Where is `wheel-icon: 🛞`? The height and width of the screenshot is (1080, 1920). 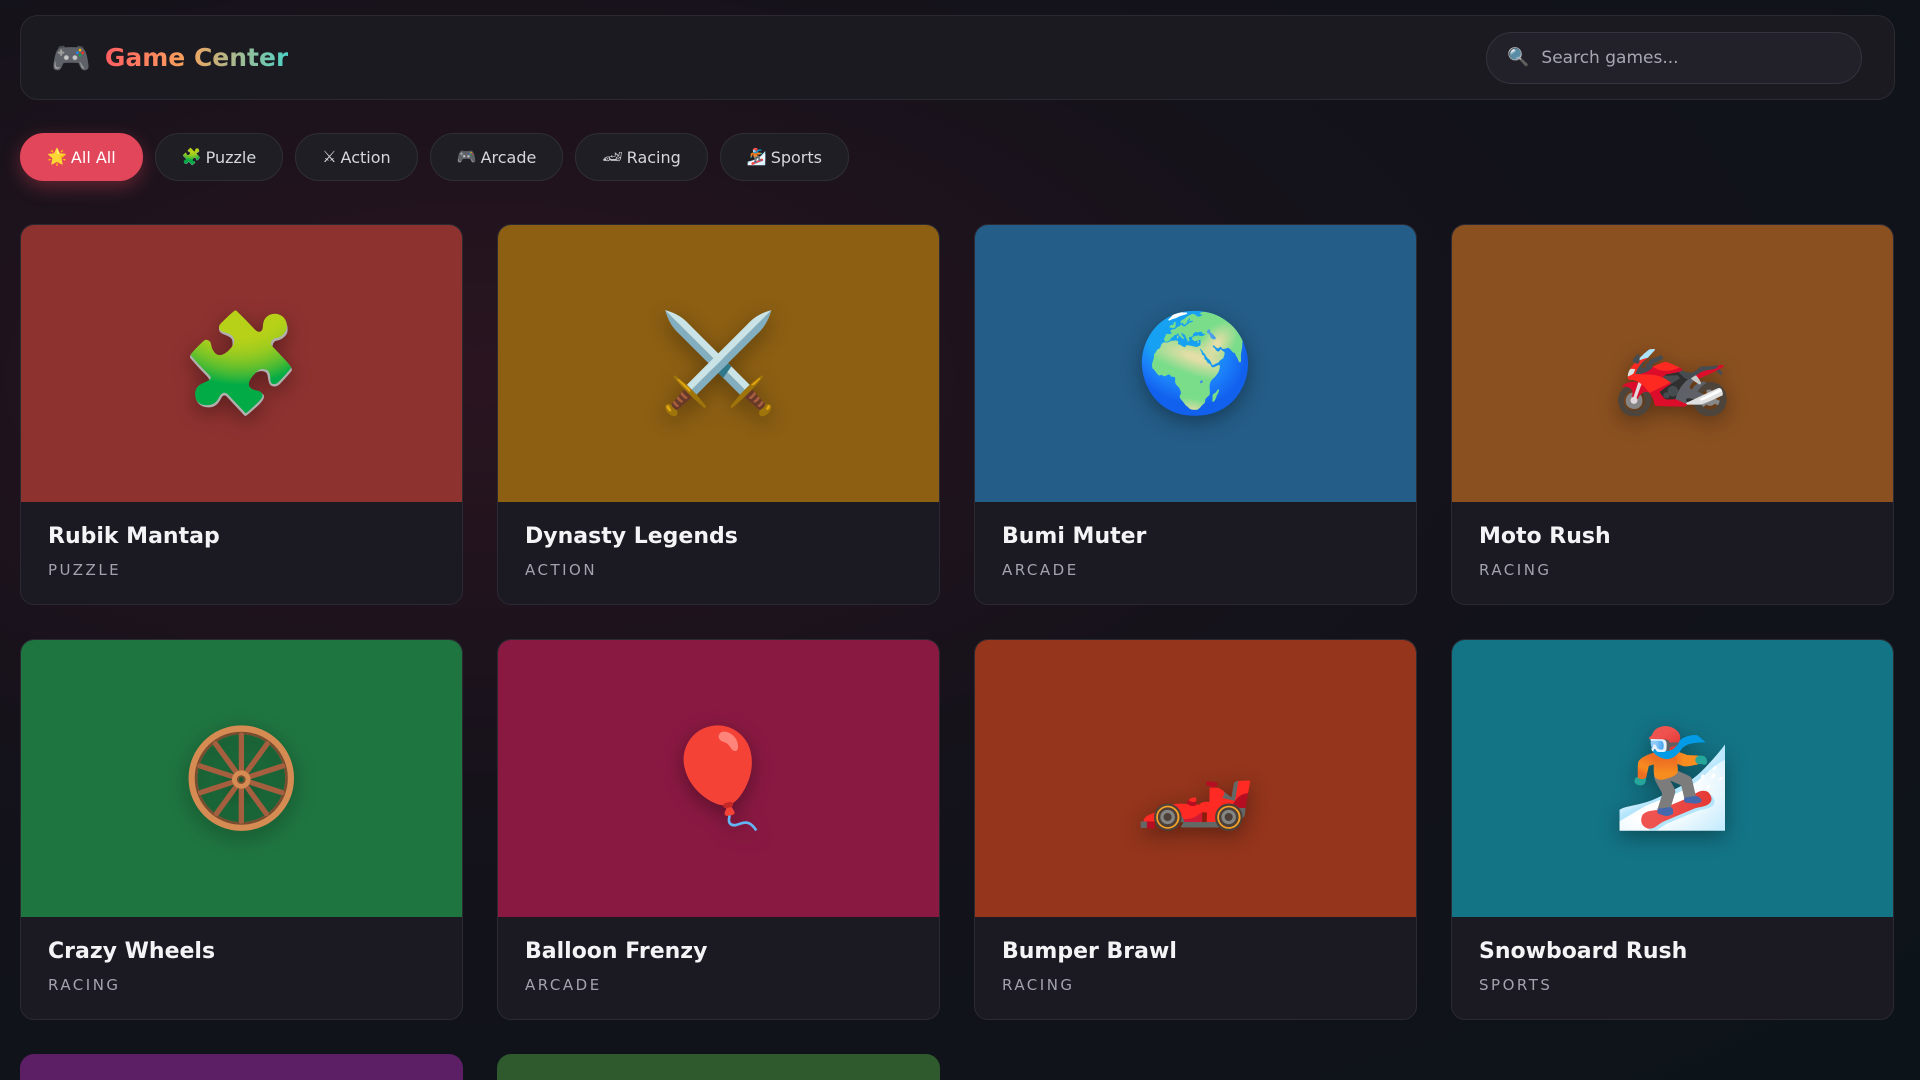 wheel-icon: 🛞 is located at coordinates (241, 778).